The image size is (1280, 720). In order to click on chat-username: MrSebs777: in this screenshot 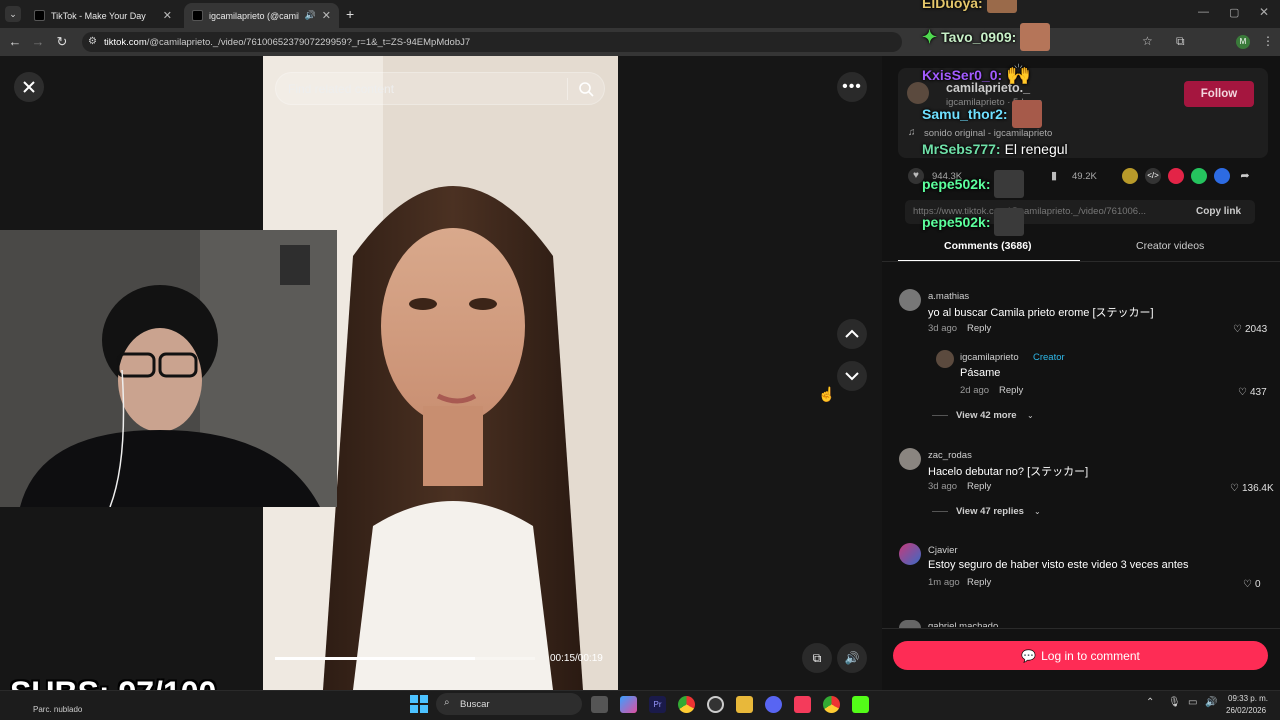, I will do `click(961, 149)`.